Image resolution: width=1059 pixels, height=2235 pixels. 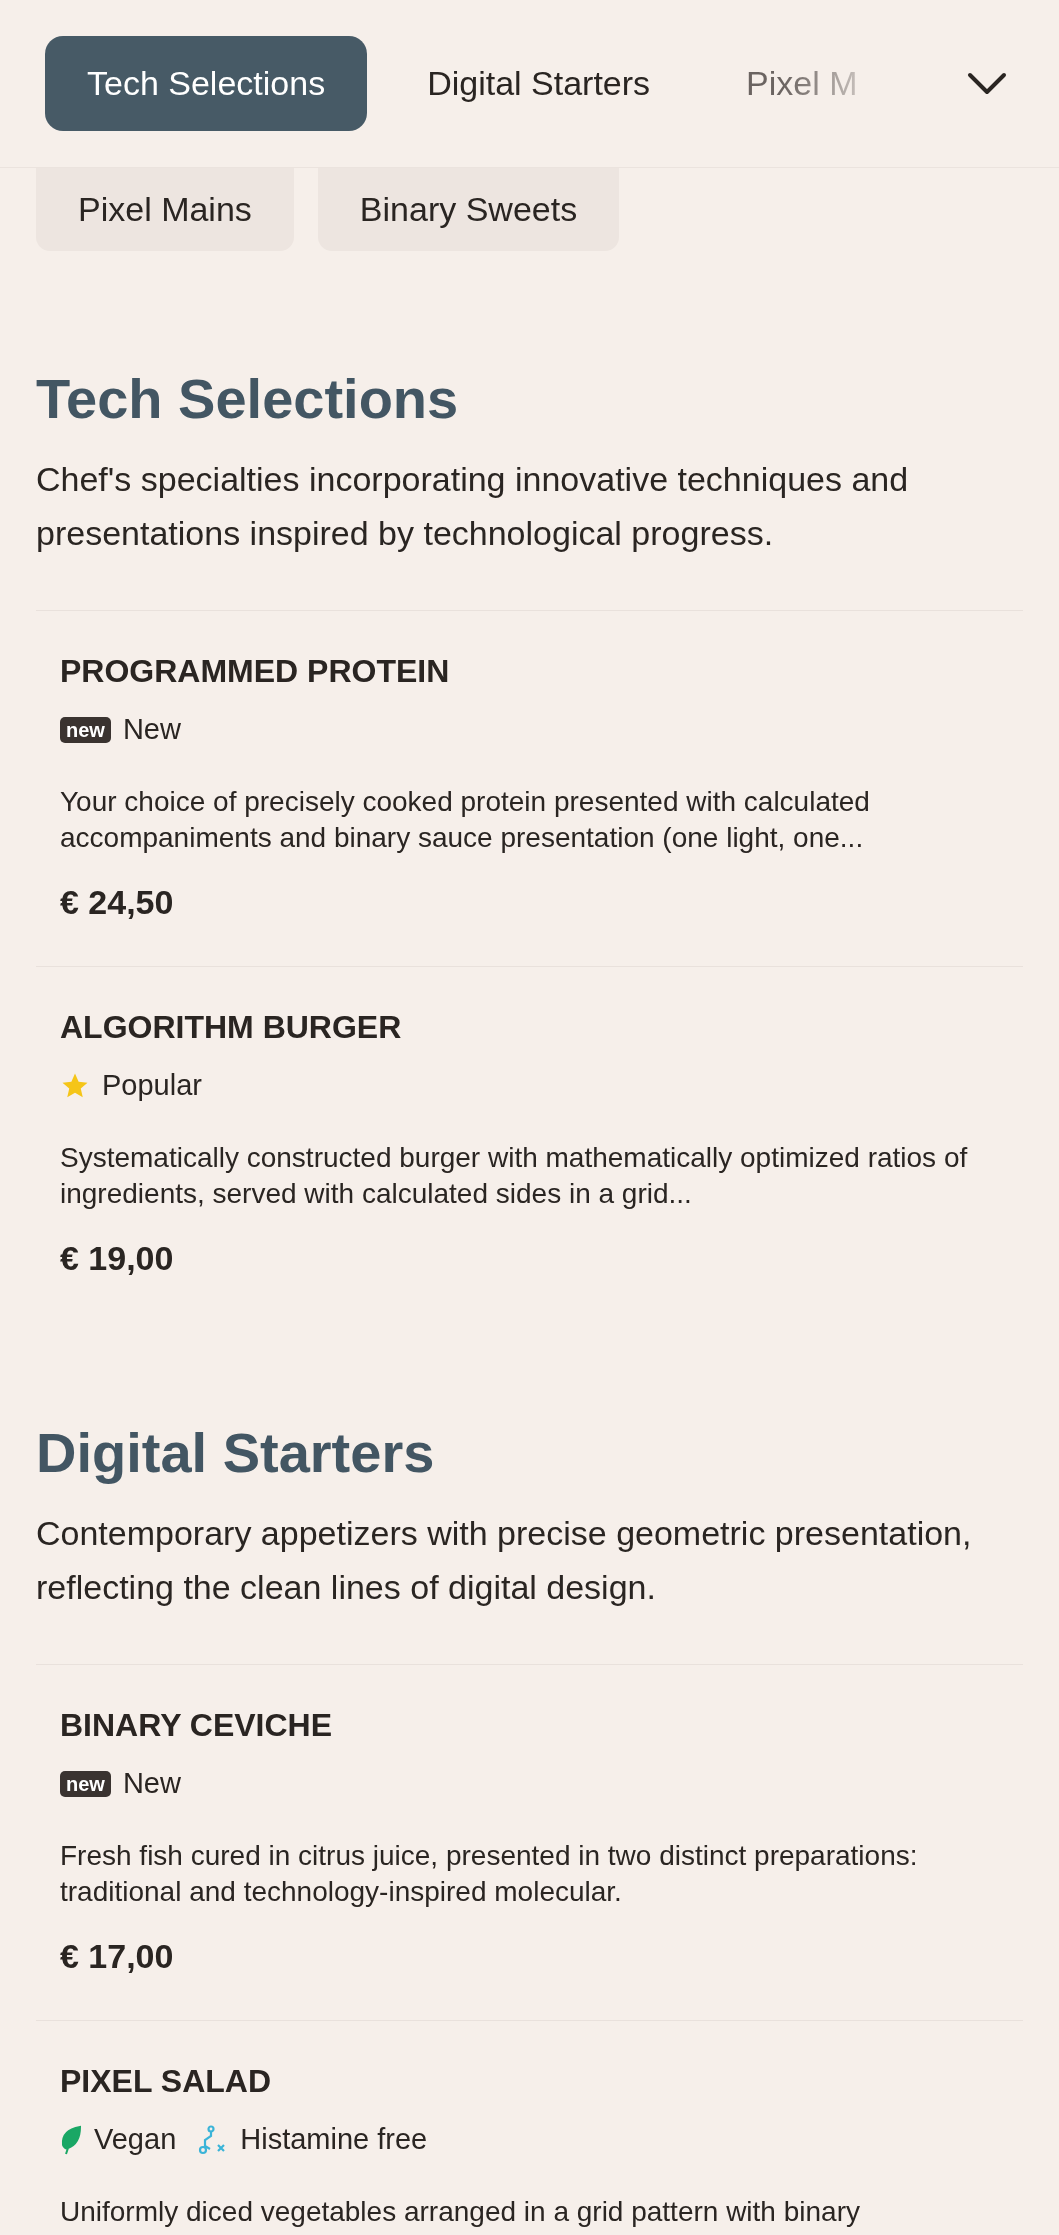 I want to click on dish-price: € 24,50, so click(x=117, y=902).